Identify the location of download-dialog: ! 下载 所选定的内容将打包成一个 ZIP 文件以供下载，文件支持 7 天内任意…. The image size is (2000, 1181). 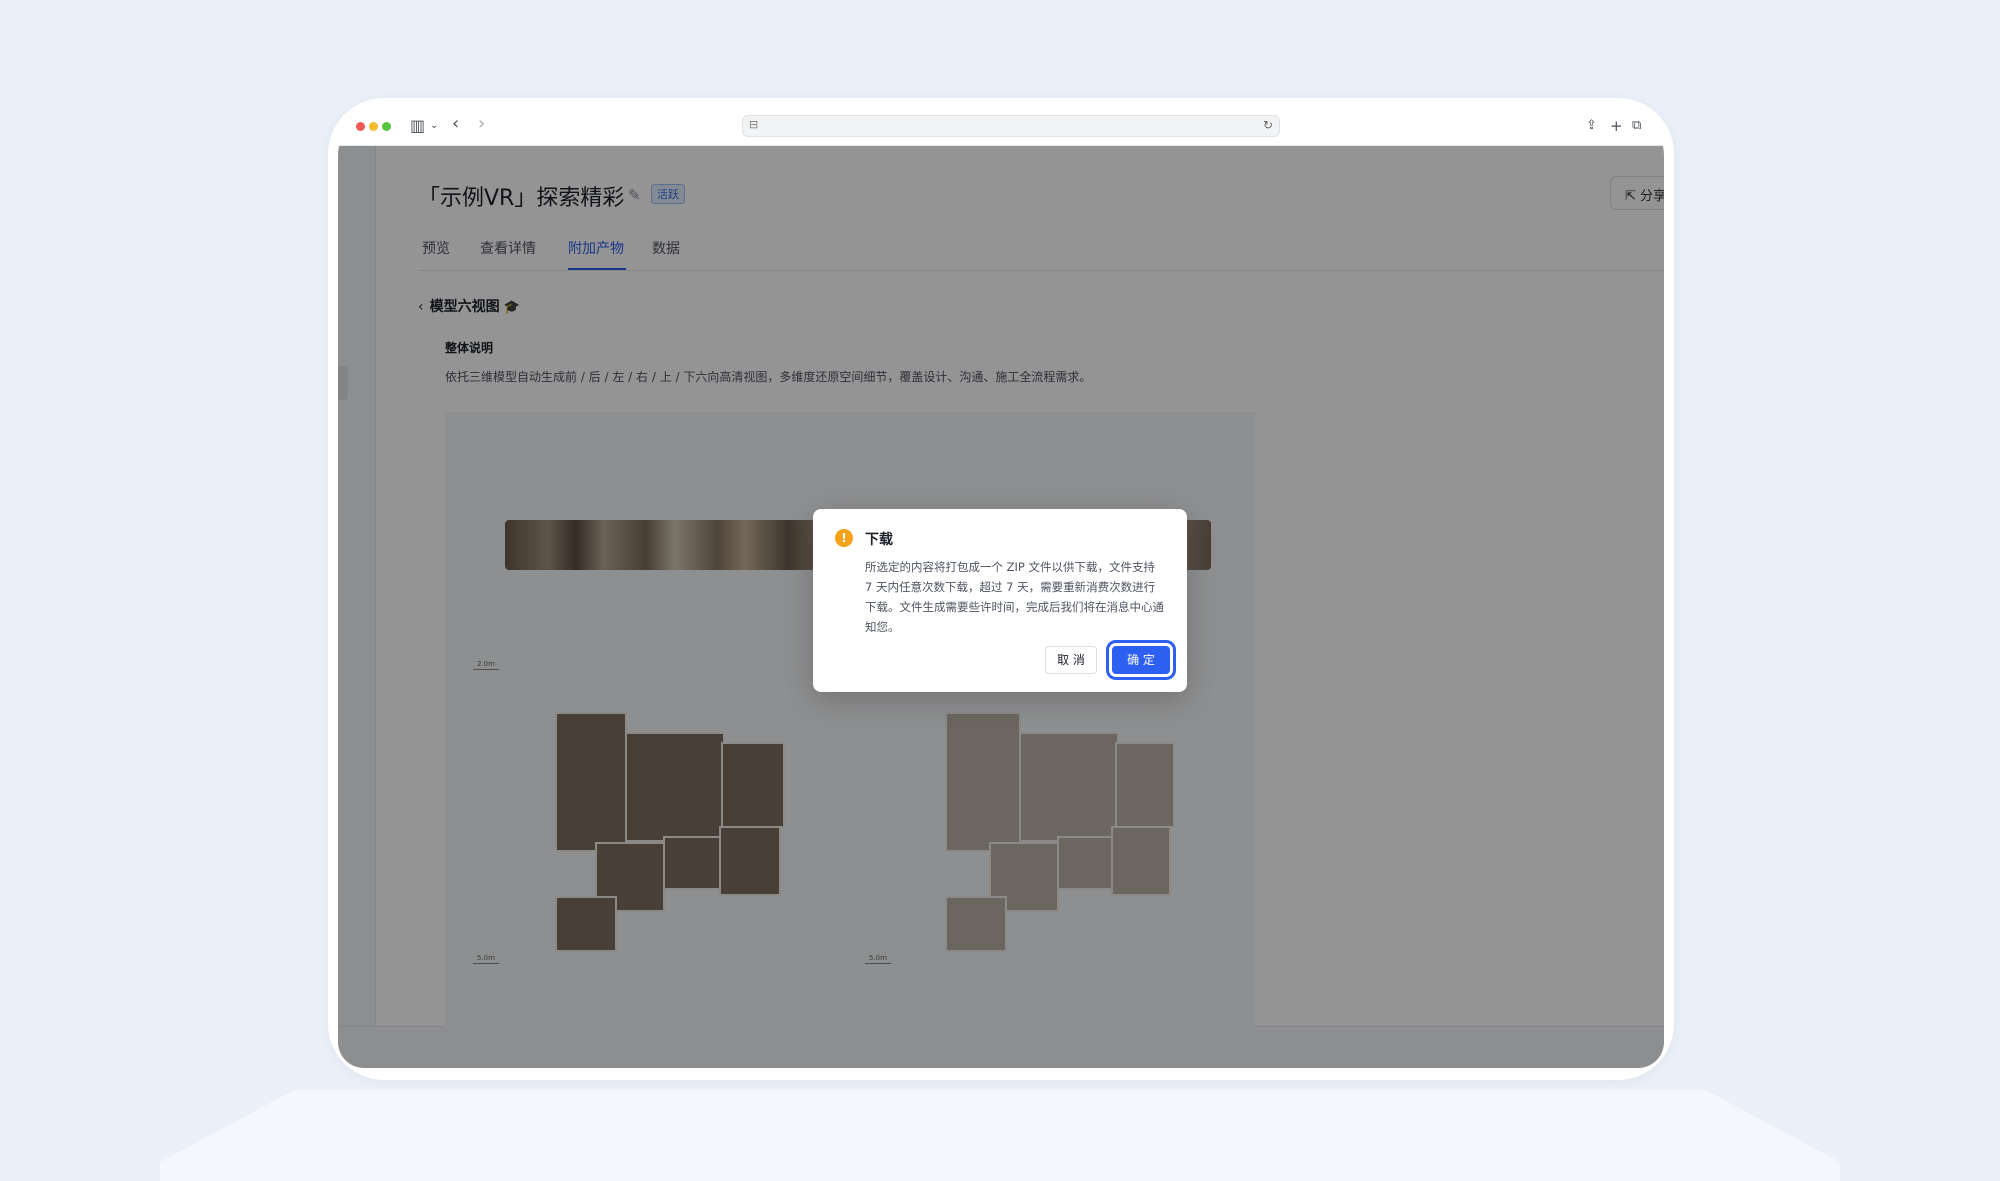
(1000, 600).